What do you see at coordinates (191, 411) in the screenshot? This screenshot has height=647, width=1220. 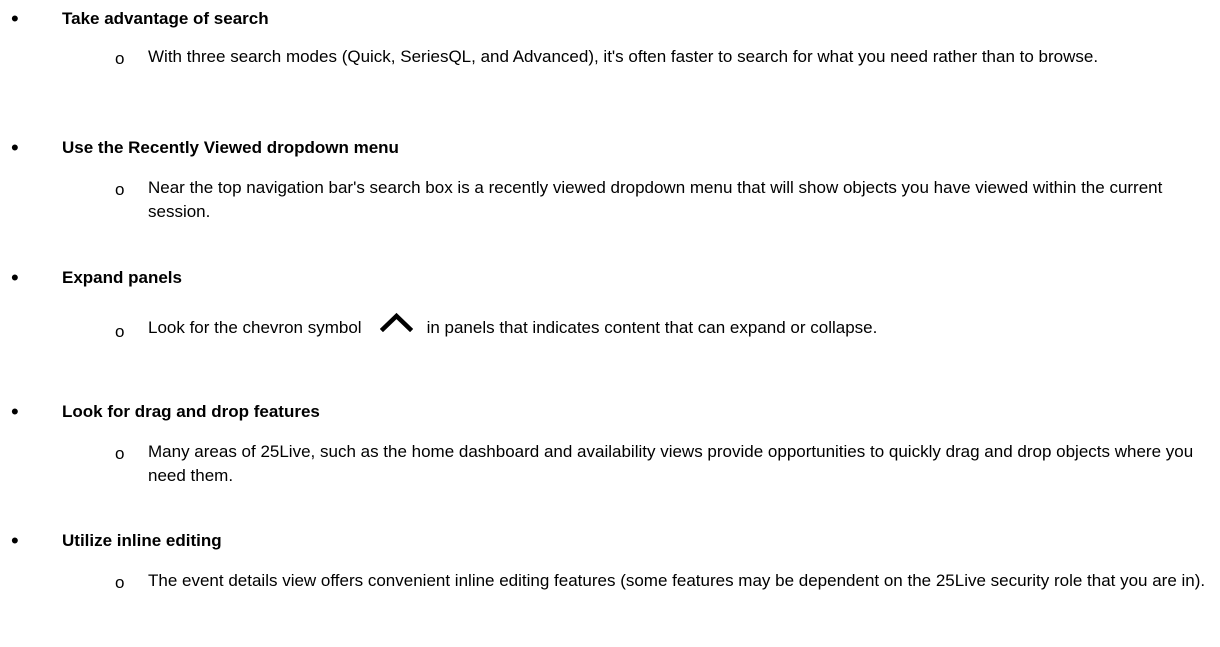 I see `tip-heading: Look for drag and drop features` at bounding box center [191, 411].